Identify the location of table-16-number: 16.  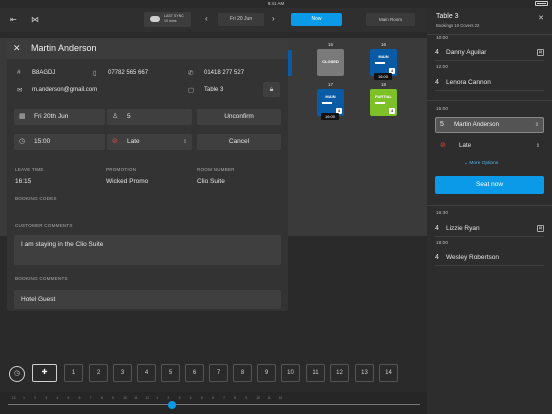
(383, 44).